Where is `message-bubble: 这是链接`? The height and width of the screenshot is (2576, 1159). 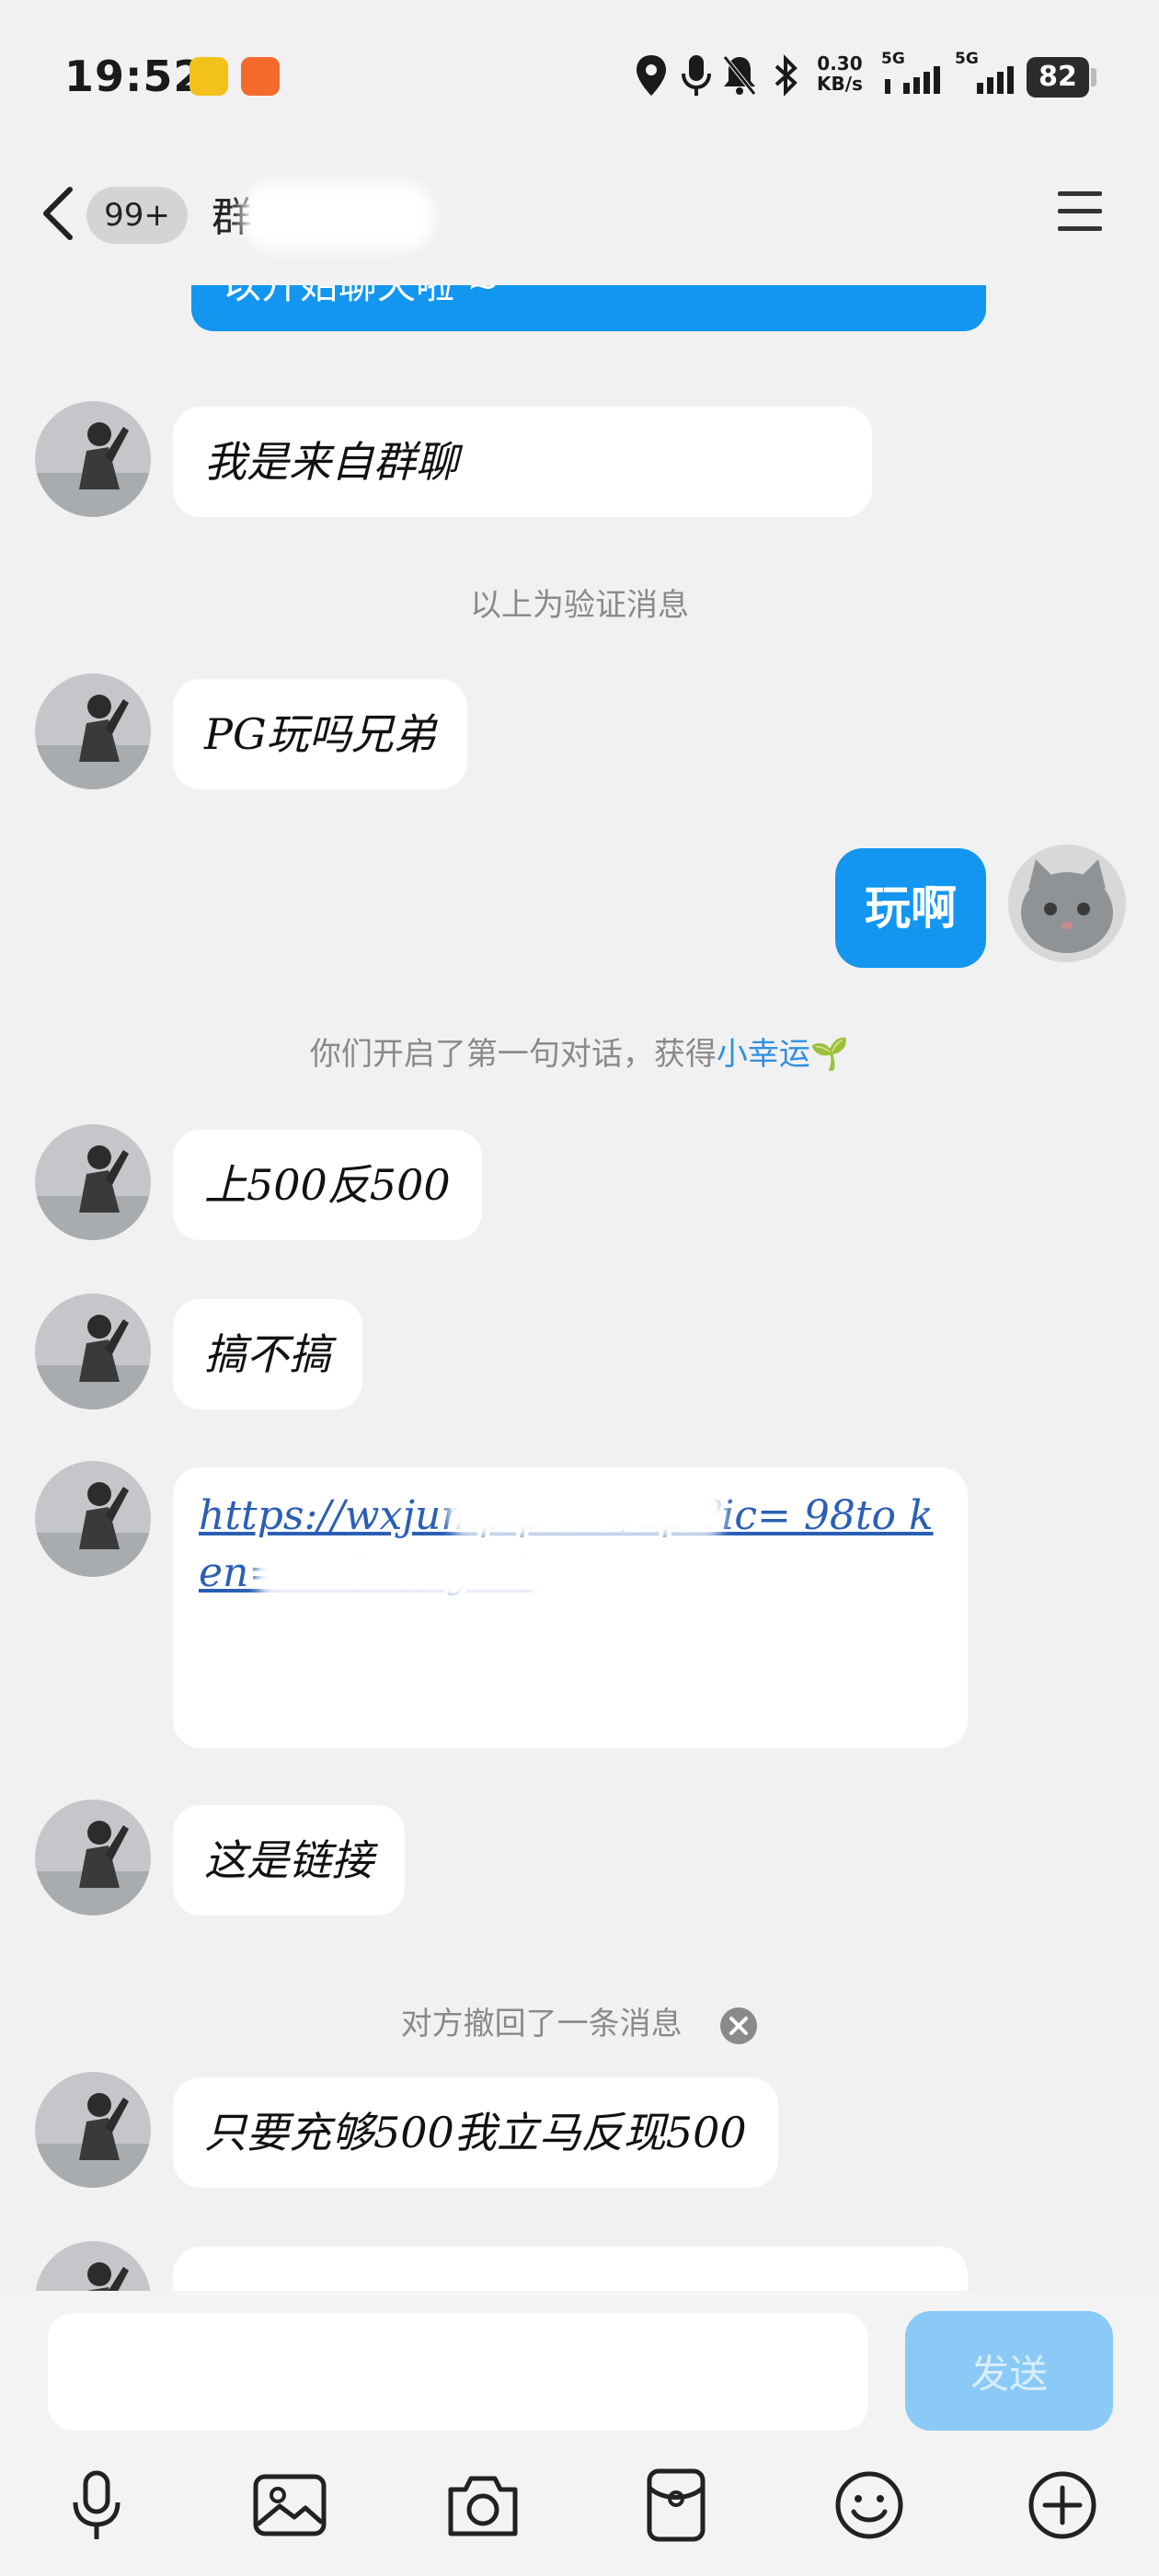 message-bubble: 这是链接 is located at coordinates (289, 1860).